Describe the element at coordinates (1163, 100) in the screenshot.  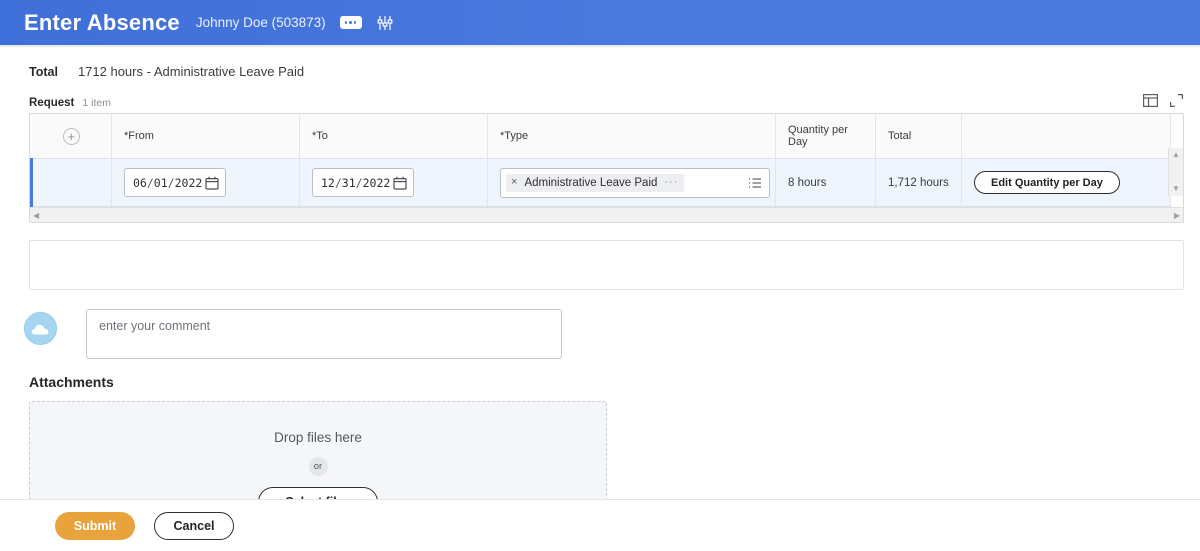
I see `grid-toolbar` at that location.